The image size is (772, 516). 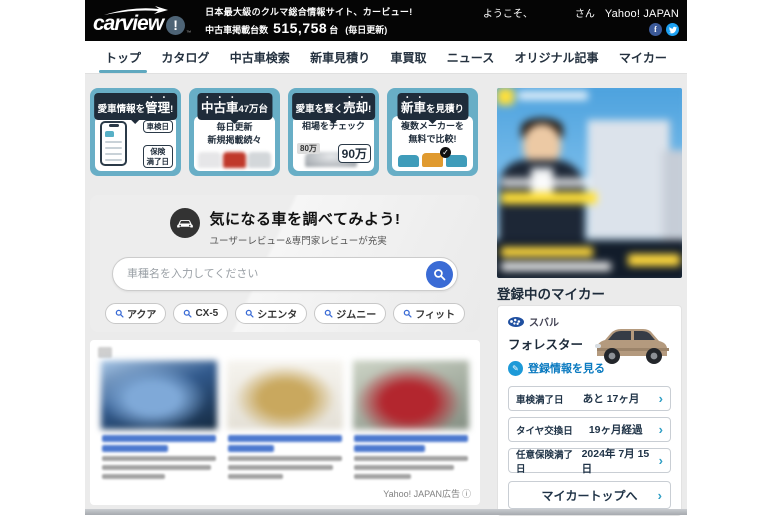 I want to click on tab-car-buyback: 車買取, so click(x=408, y=57).